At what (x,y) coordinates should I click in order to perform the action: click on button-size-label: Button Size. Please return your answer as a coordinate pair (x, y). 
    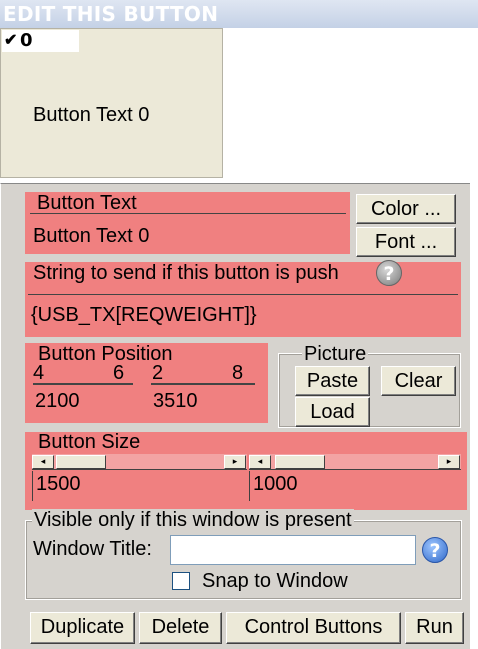
    Looking at the image, I should click on (89, 442).